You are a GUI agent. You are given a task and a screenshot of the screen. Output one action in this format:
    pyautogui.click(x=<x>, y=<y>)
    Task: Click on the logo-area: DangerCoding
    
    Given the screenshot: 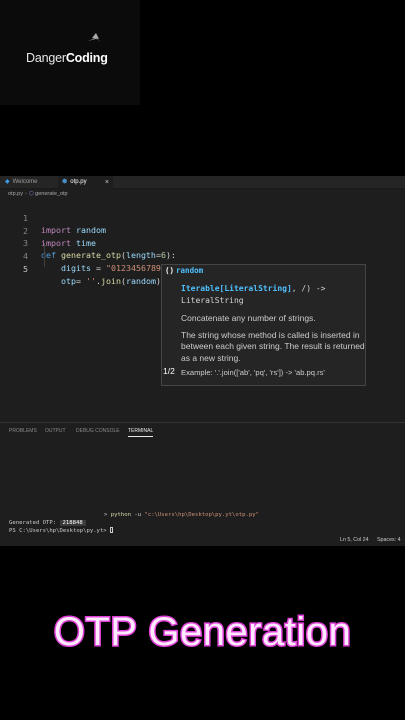 What is the action you would take?
    pyautogui.click(x=70, y=52)
    